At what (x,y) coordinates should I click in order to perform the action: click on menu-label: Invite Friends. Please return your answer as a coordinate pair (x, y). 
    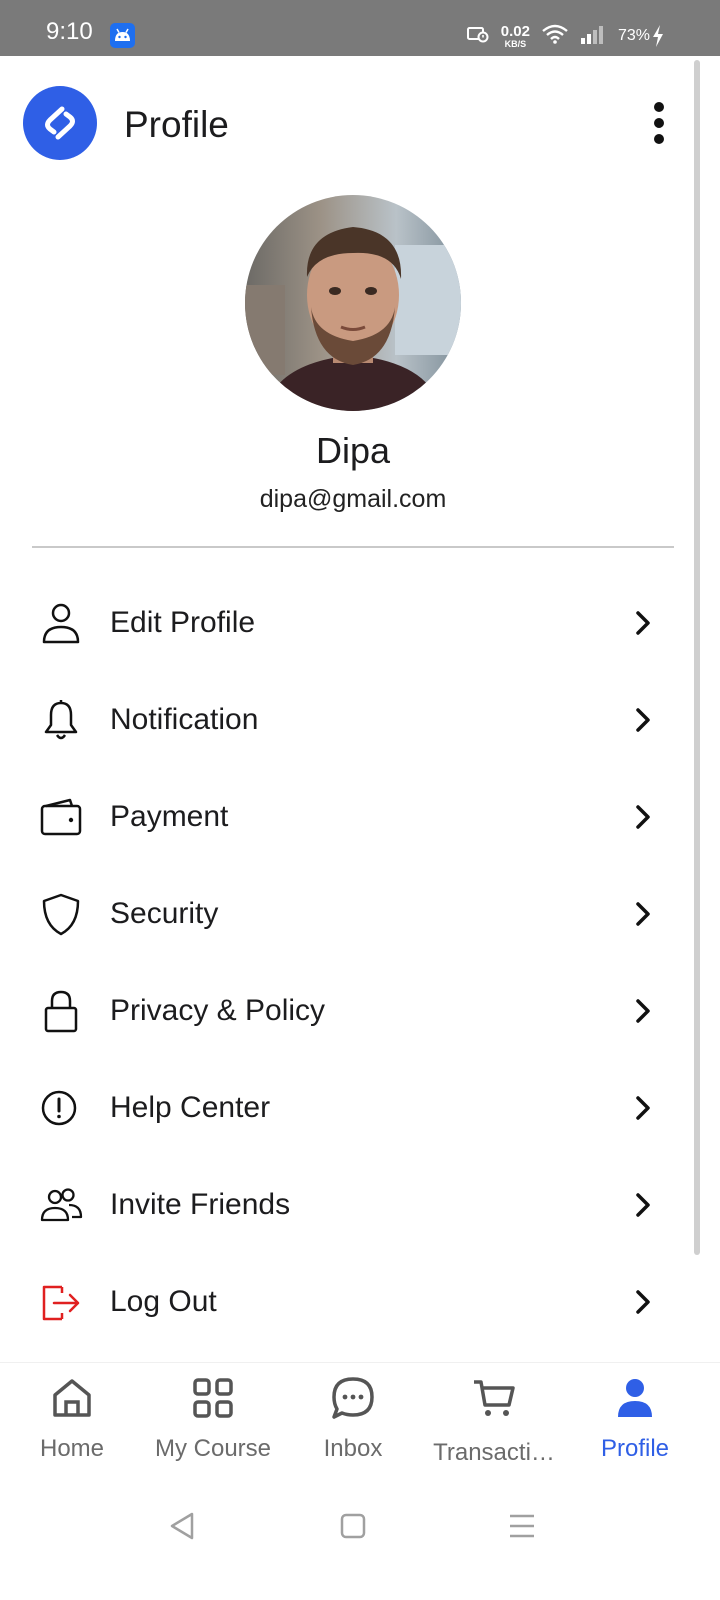
    Looking at the image, I should click on (200, 1204).